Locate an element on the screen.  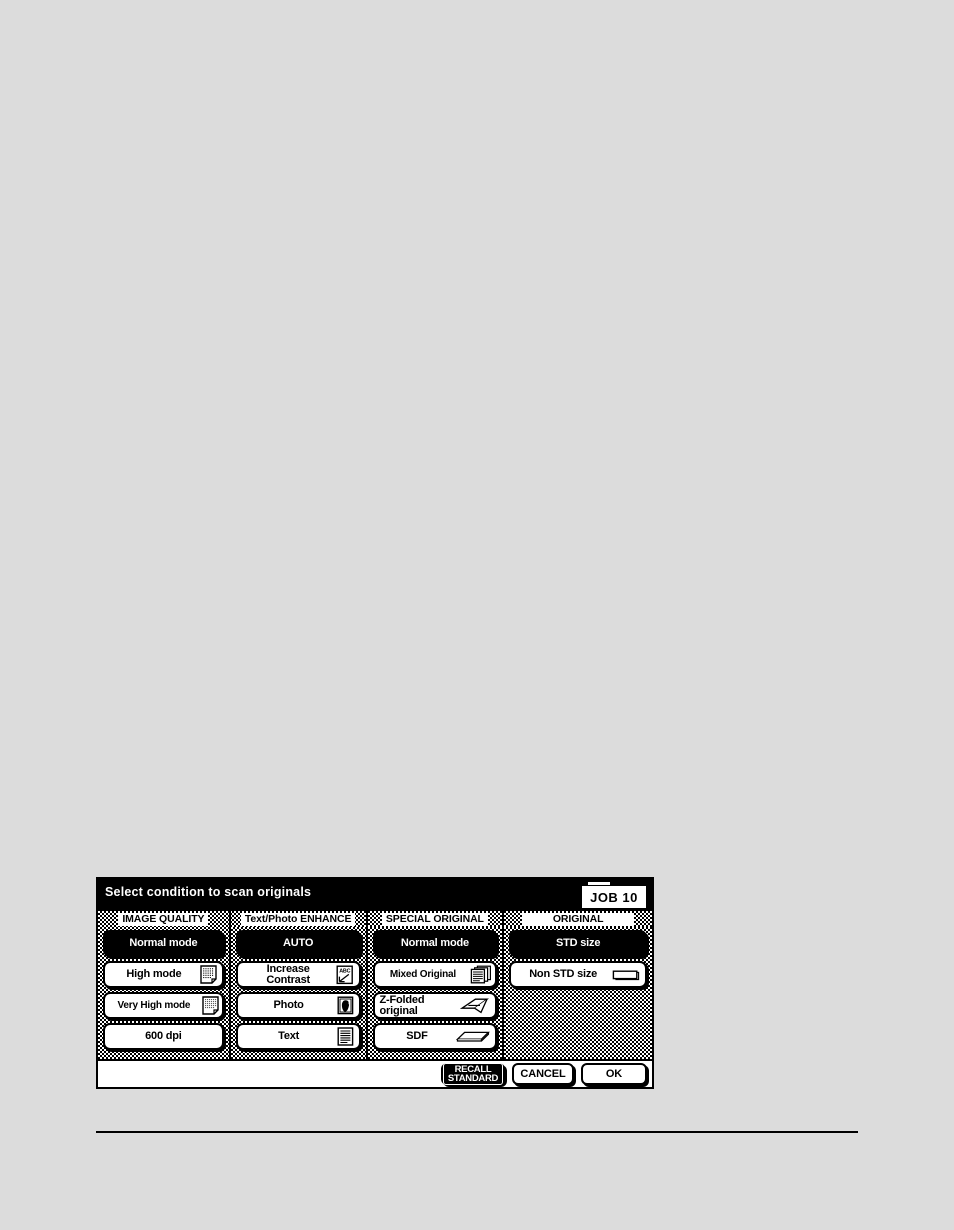
abc-contrast-document-icon: ABC is located at coordinates (345, 975).